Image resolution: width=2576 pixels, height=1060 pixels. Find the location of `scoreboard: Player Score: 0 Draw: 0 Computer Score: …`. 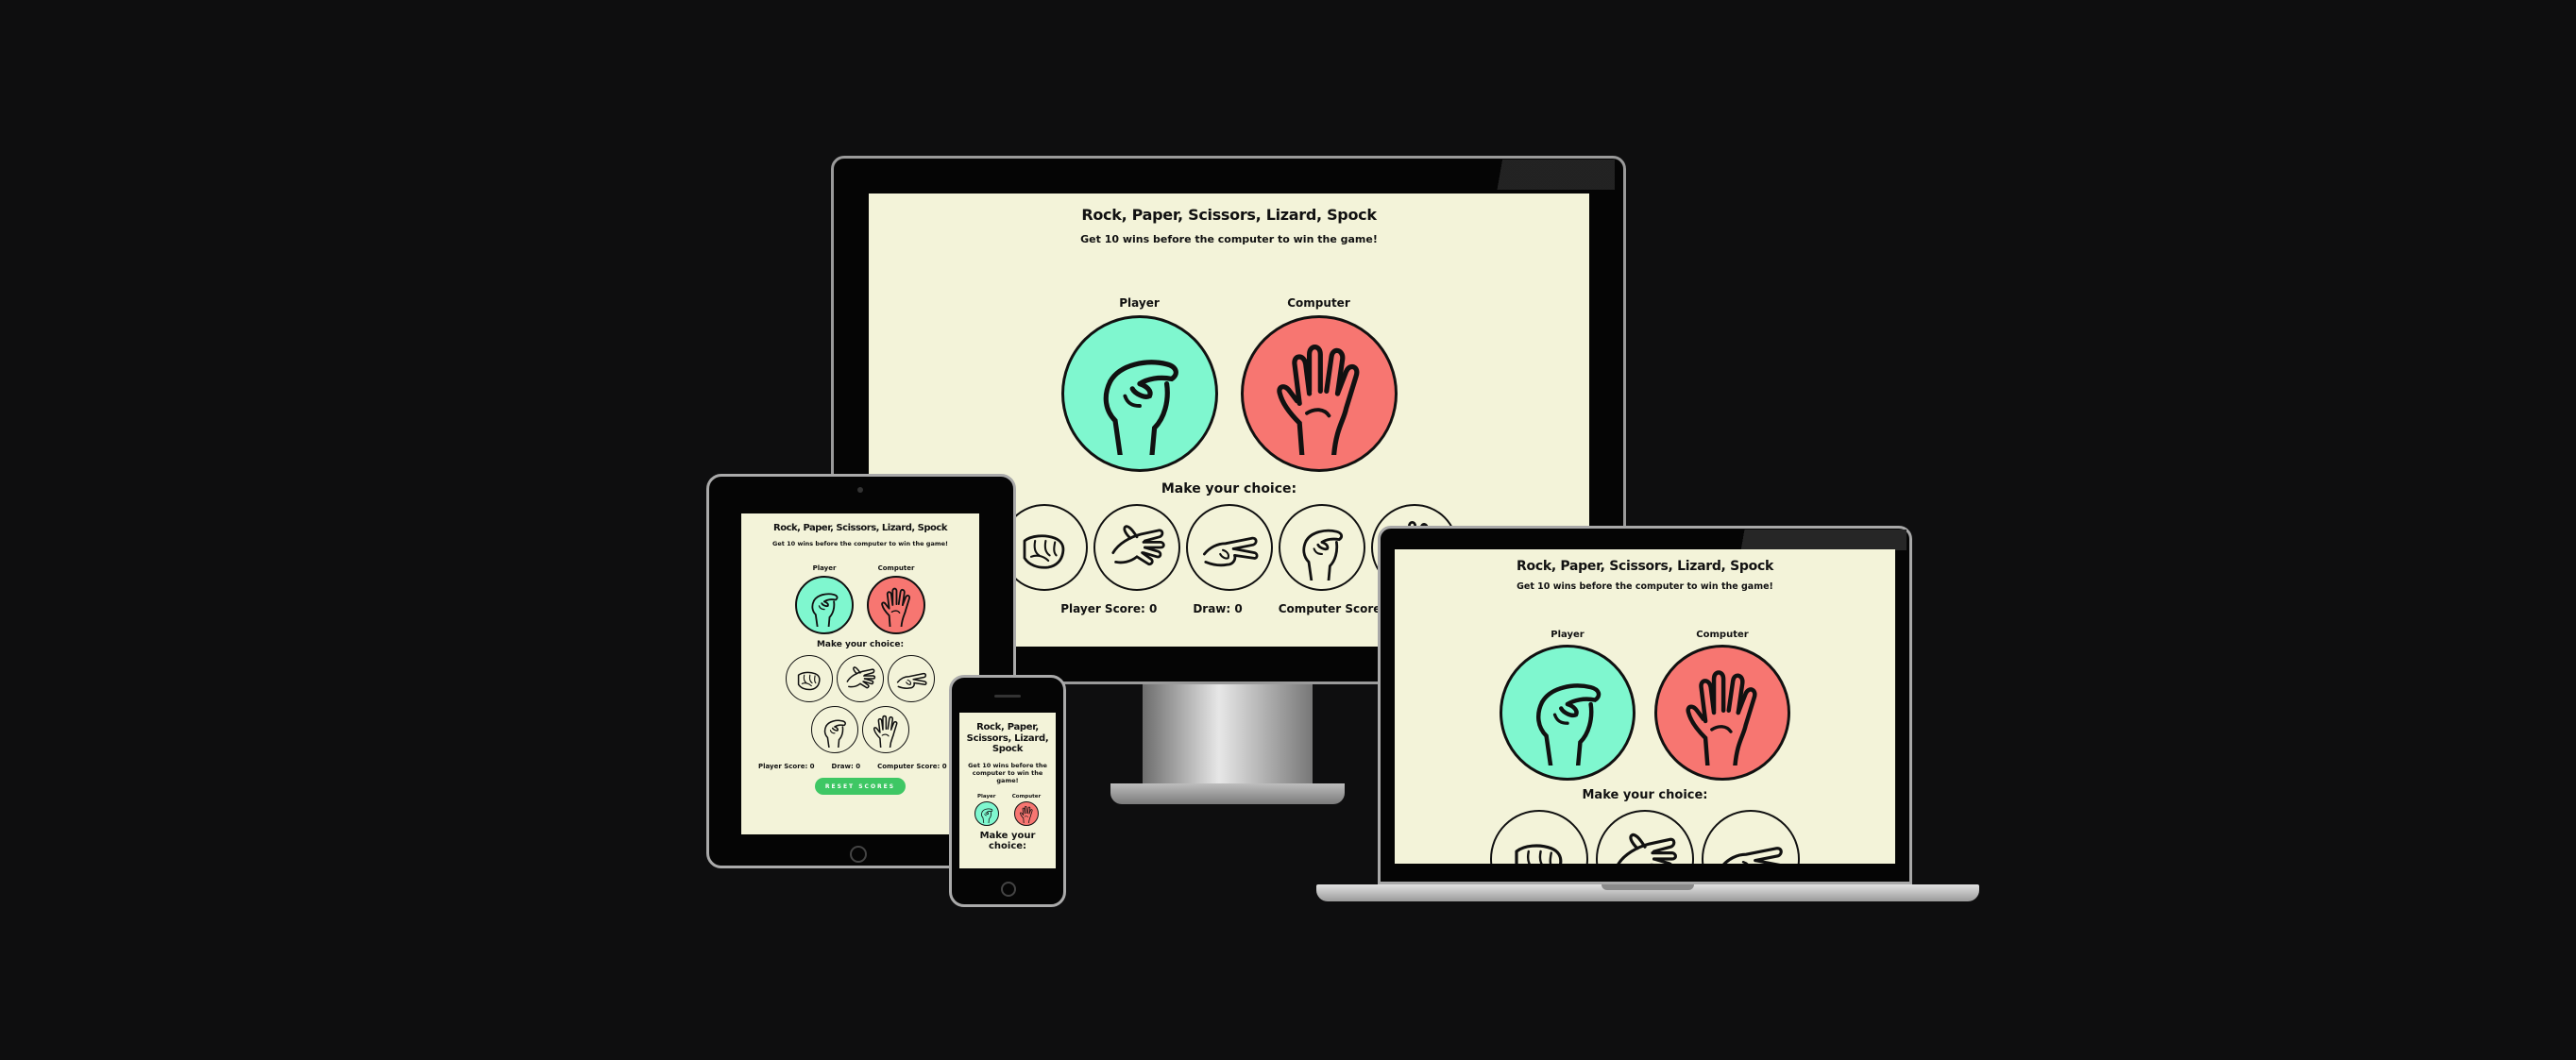

scoreboard: Player Score: 0 Draw: 0 Computer Score: … is located at coordinates (860, 766).